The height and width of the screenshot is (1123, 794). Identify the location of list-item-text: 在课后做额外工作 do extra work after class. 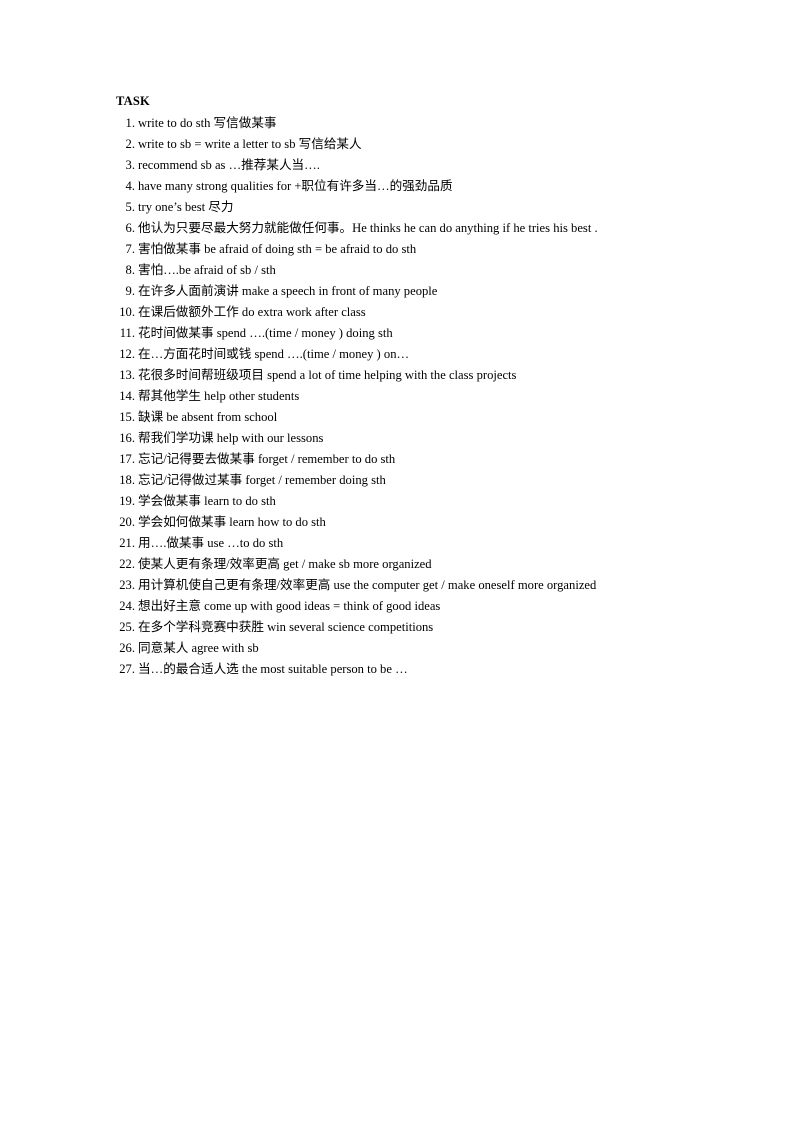
(252, 312).